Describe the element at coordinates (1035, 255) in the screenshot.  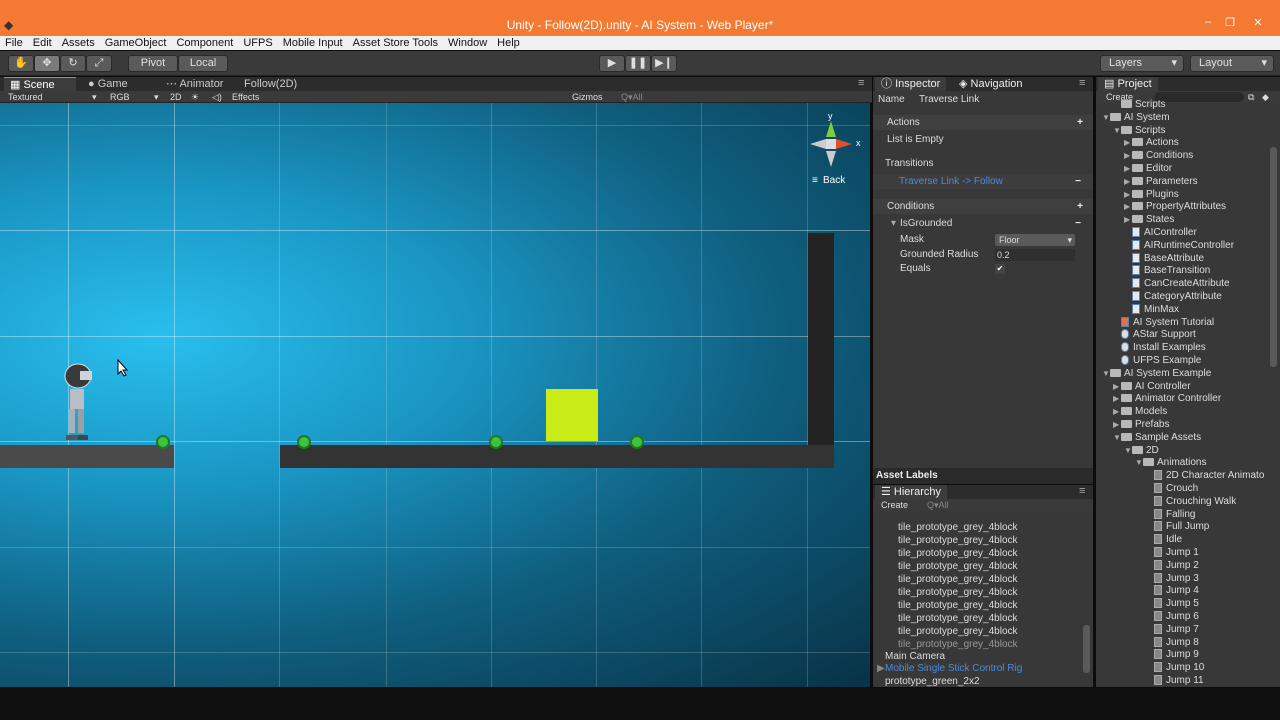
I see `radius-field: 0.2` at that location.